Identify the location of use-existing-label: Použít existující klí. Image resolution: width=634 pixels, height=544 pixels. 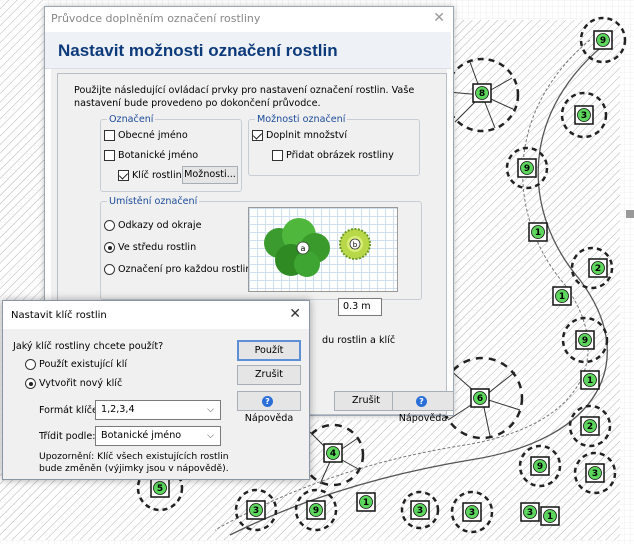
(83, 364).